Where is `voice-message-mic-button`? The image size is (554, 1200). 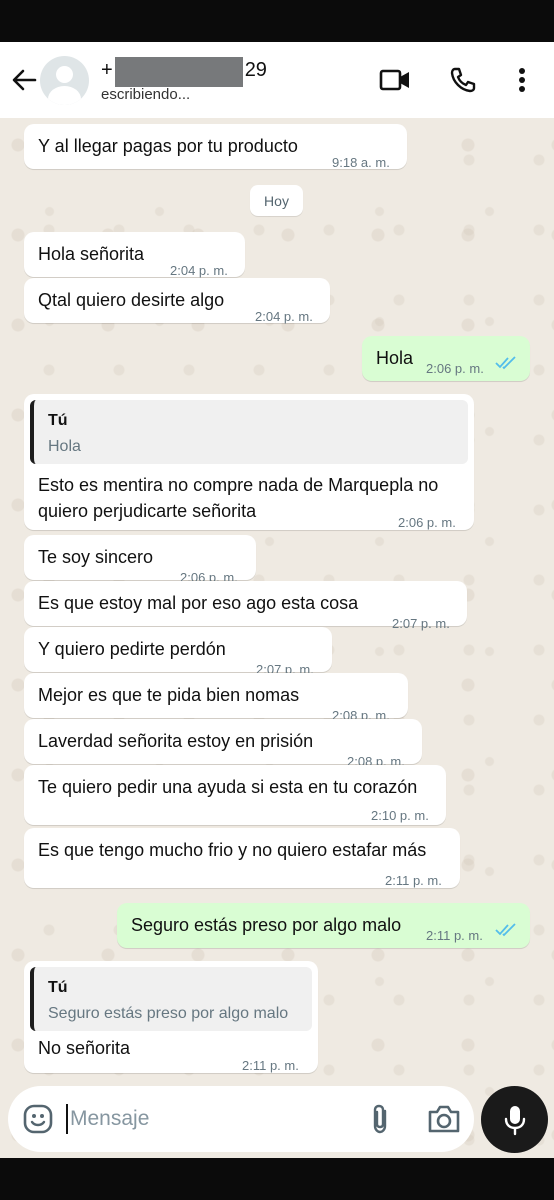 voice-message-mic-button is located at coordinates (514, 1119).